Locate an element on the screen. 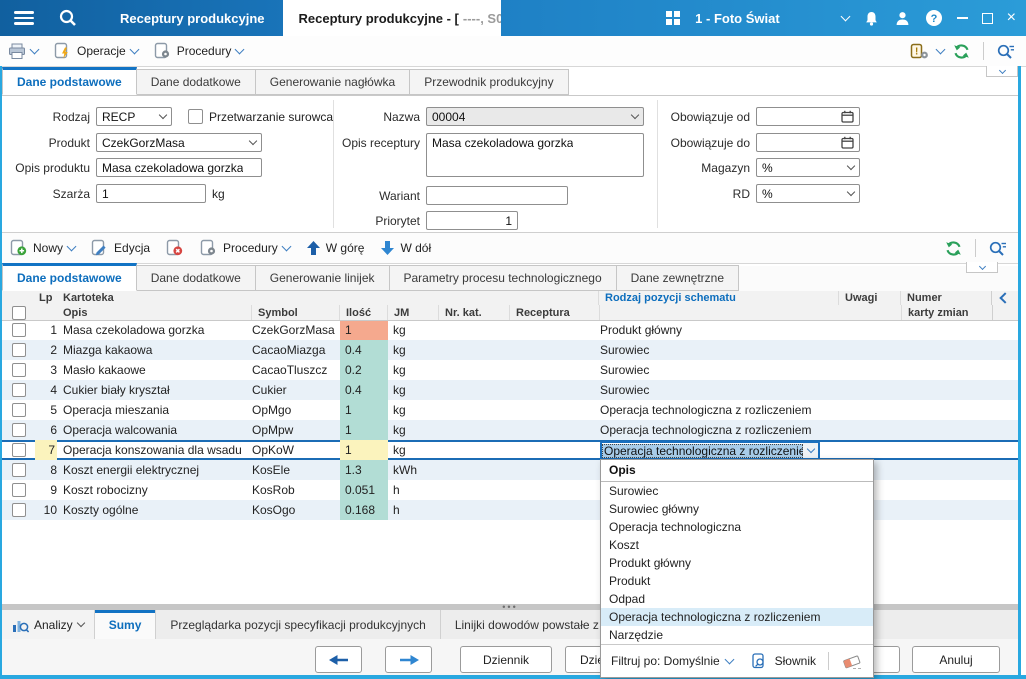 This screenshot has height=679, width=1026. settings-chevron-down-icon is located at coordinates (940, 49).